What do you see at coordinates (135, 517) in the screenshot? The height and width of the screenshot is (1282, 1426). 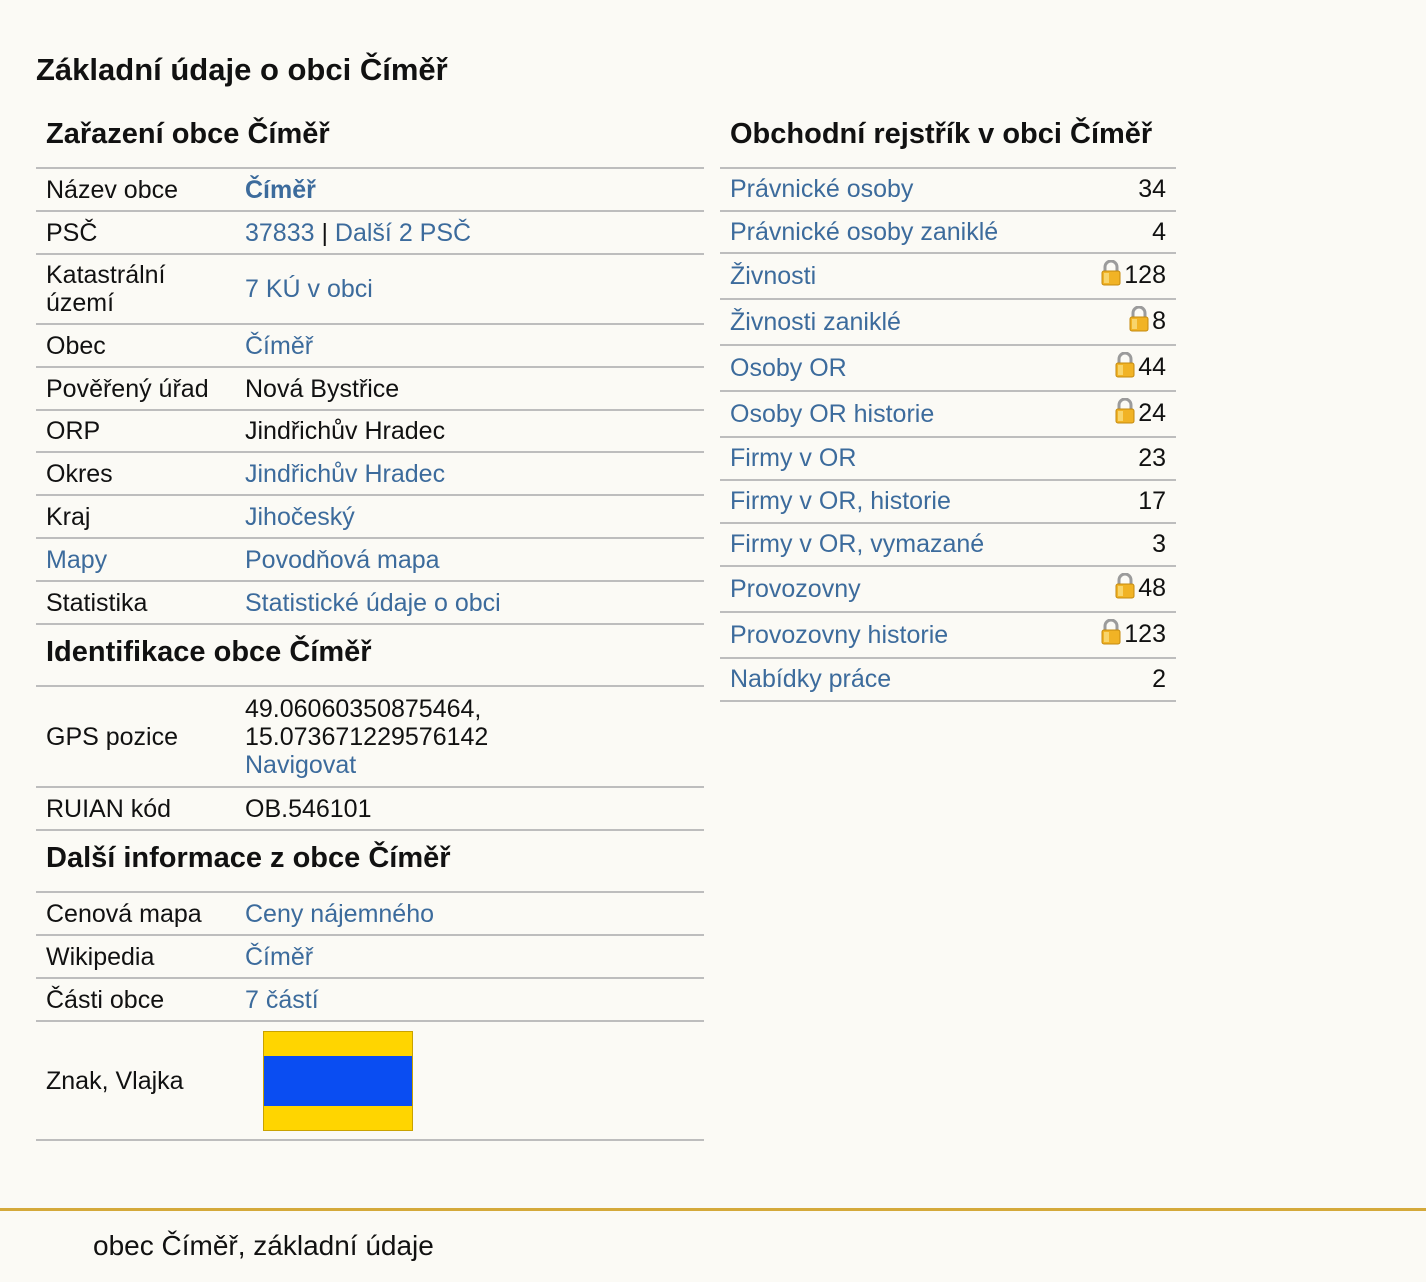 I see `row-label: Kraj` at bounding box center [135, 517].